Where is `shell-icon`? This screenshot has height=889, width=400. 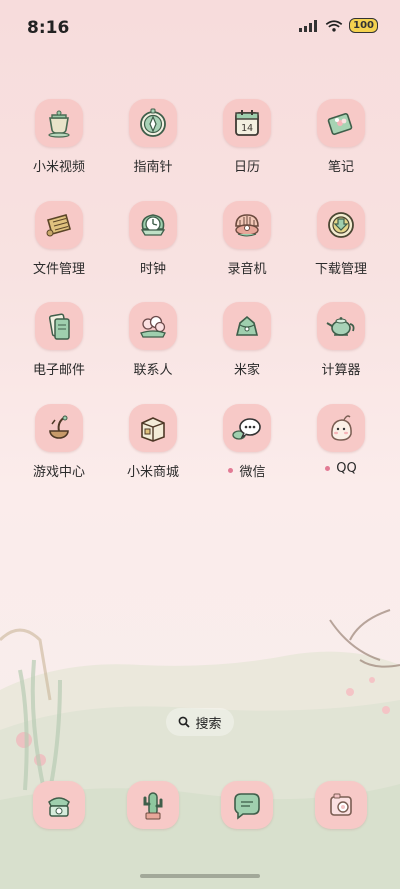 shell-icon is located at coordinates (247, 225).